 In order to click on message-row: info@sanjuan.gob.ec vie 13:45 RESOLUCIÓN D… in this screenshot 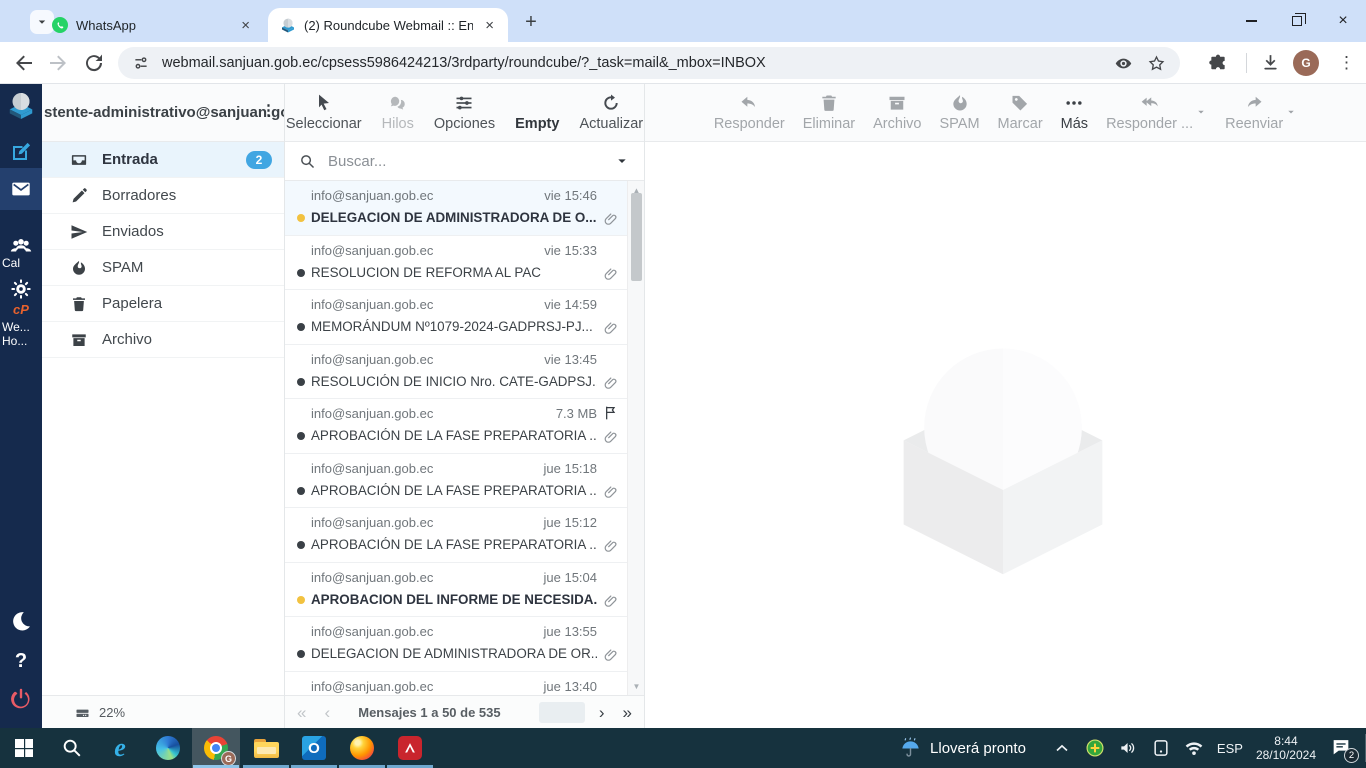, I will do `click(456, 371)`.